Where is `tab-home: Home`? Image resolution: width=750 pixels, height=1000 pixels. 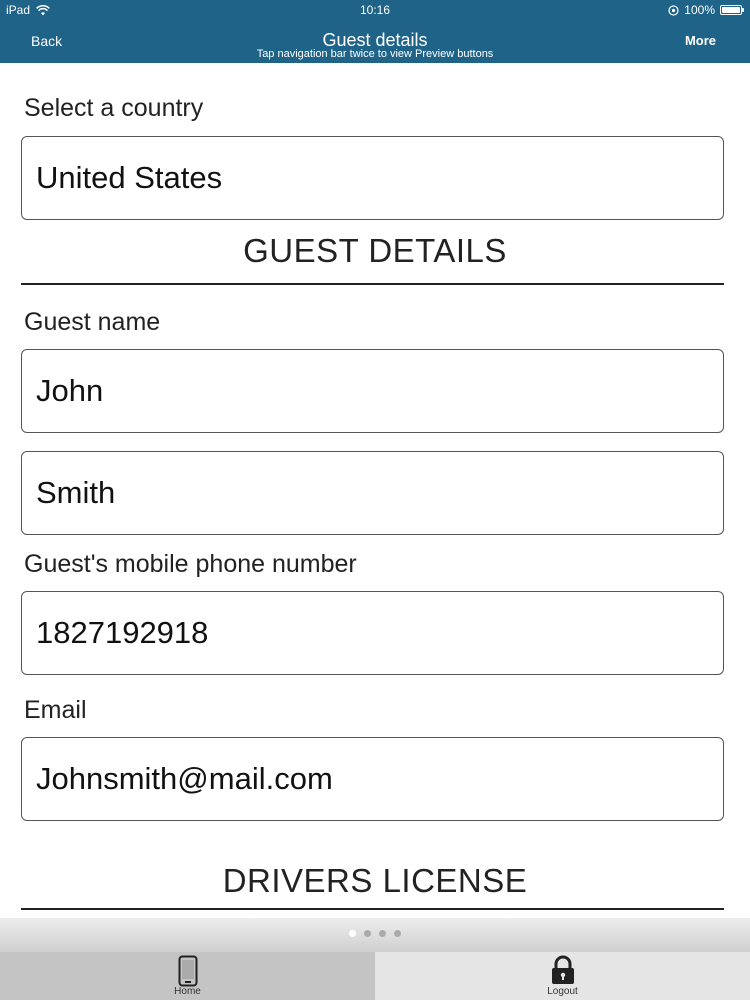
tab-home: Home is located at coordinates (187, 976).